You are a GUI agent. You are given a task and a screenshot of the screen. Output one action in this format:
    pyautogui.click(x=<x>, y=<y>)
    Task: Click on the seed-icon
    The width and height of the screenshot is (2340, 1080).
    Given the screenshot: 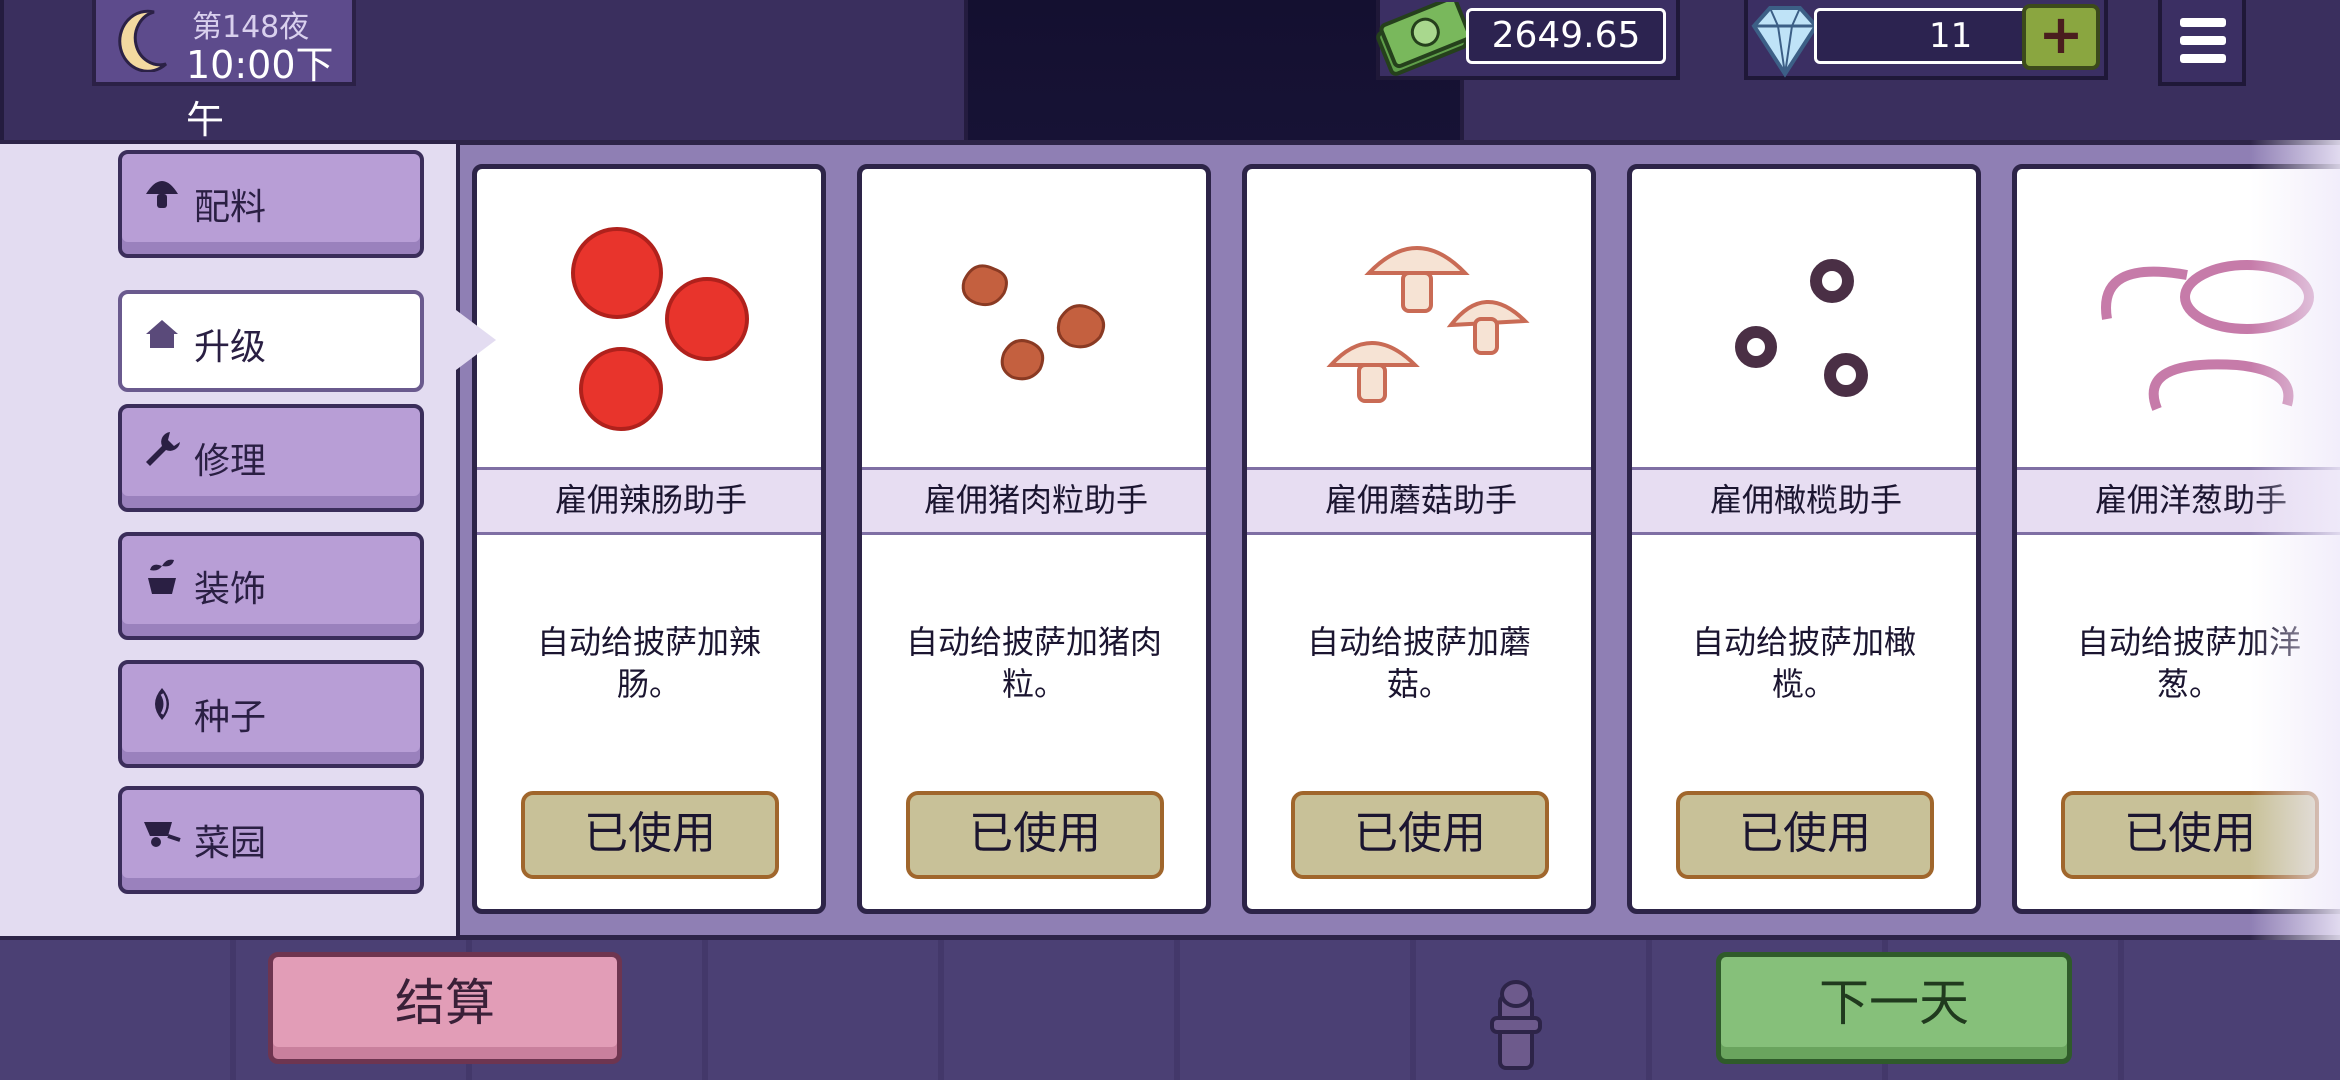 What is the action you would take?
    pyautogui.click(x=162, y=704)
    